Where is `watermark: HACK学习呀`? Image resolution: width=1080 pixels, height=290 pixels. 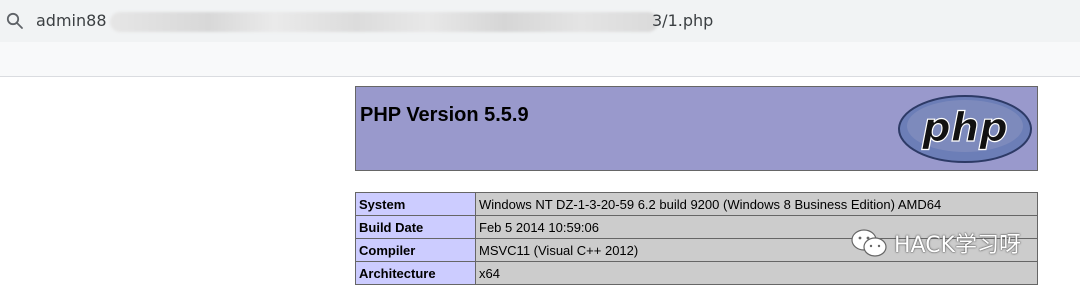
watermark: HACK学习呀 is located at coordinates (935, 243).